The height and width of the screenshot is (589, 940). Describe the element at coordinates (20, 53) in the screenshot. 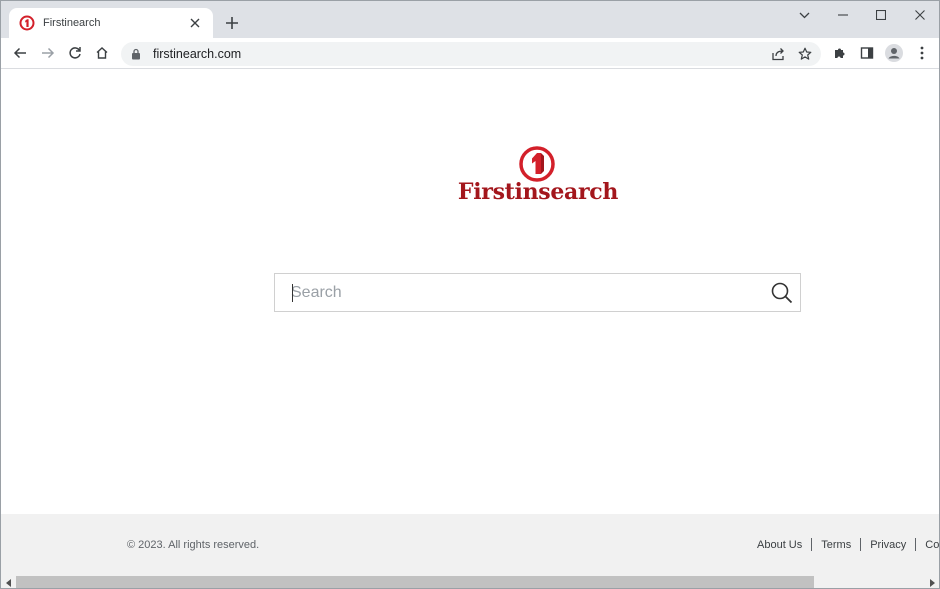

I see `back-icon` at that location.